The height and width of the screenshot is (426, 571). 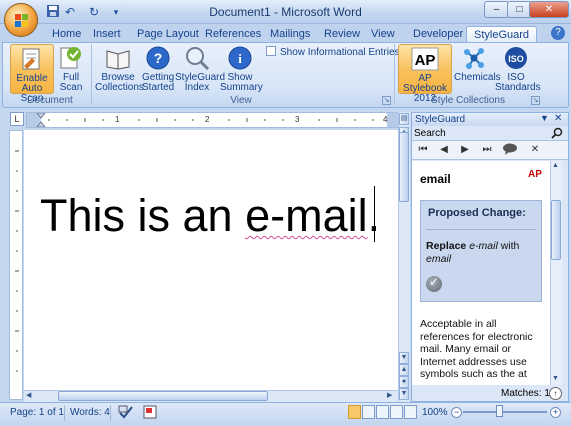 What do you see at coordinates (558, 33) in the screenshot?
I see `help-icon: ?` at bounding box center [558, 33].